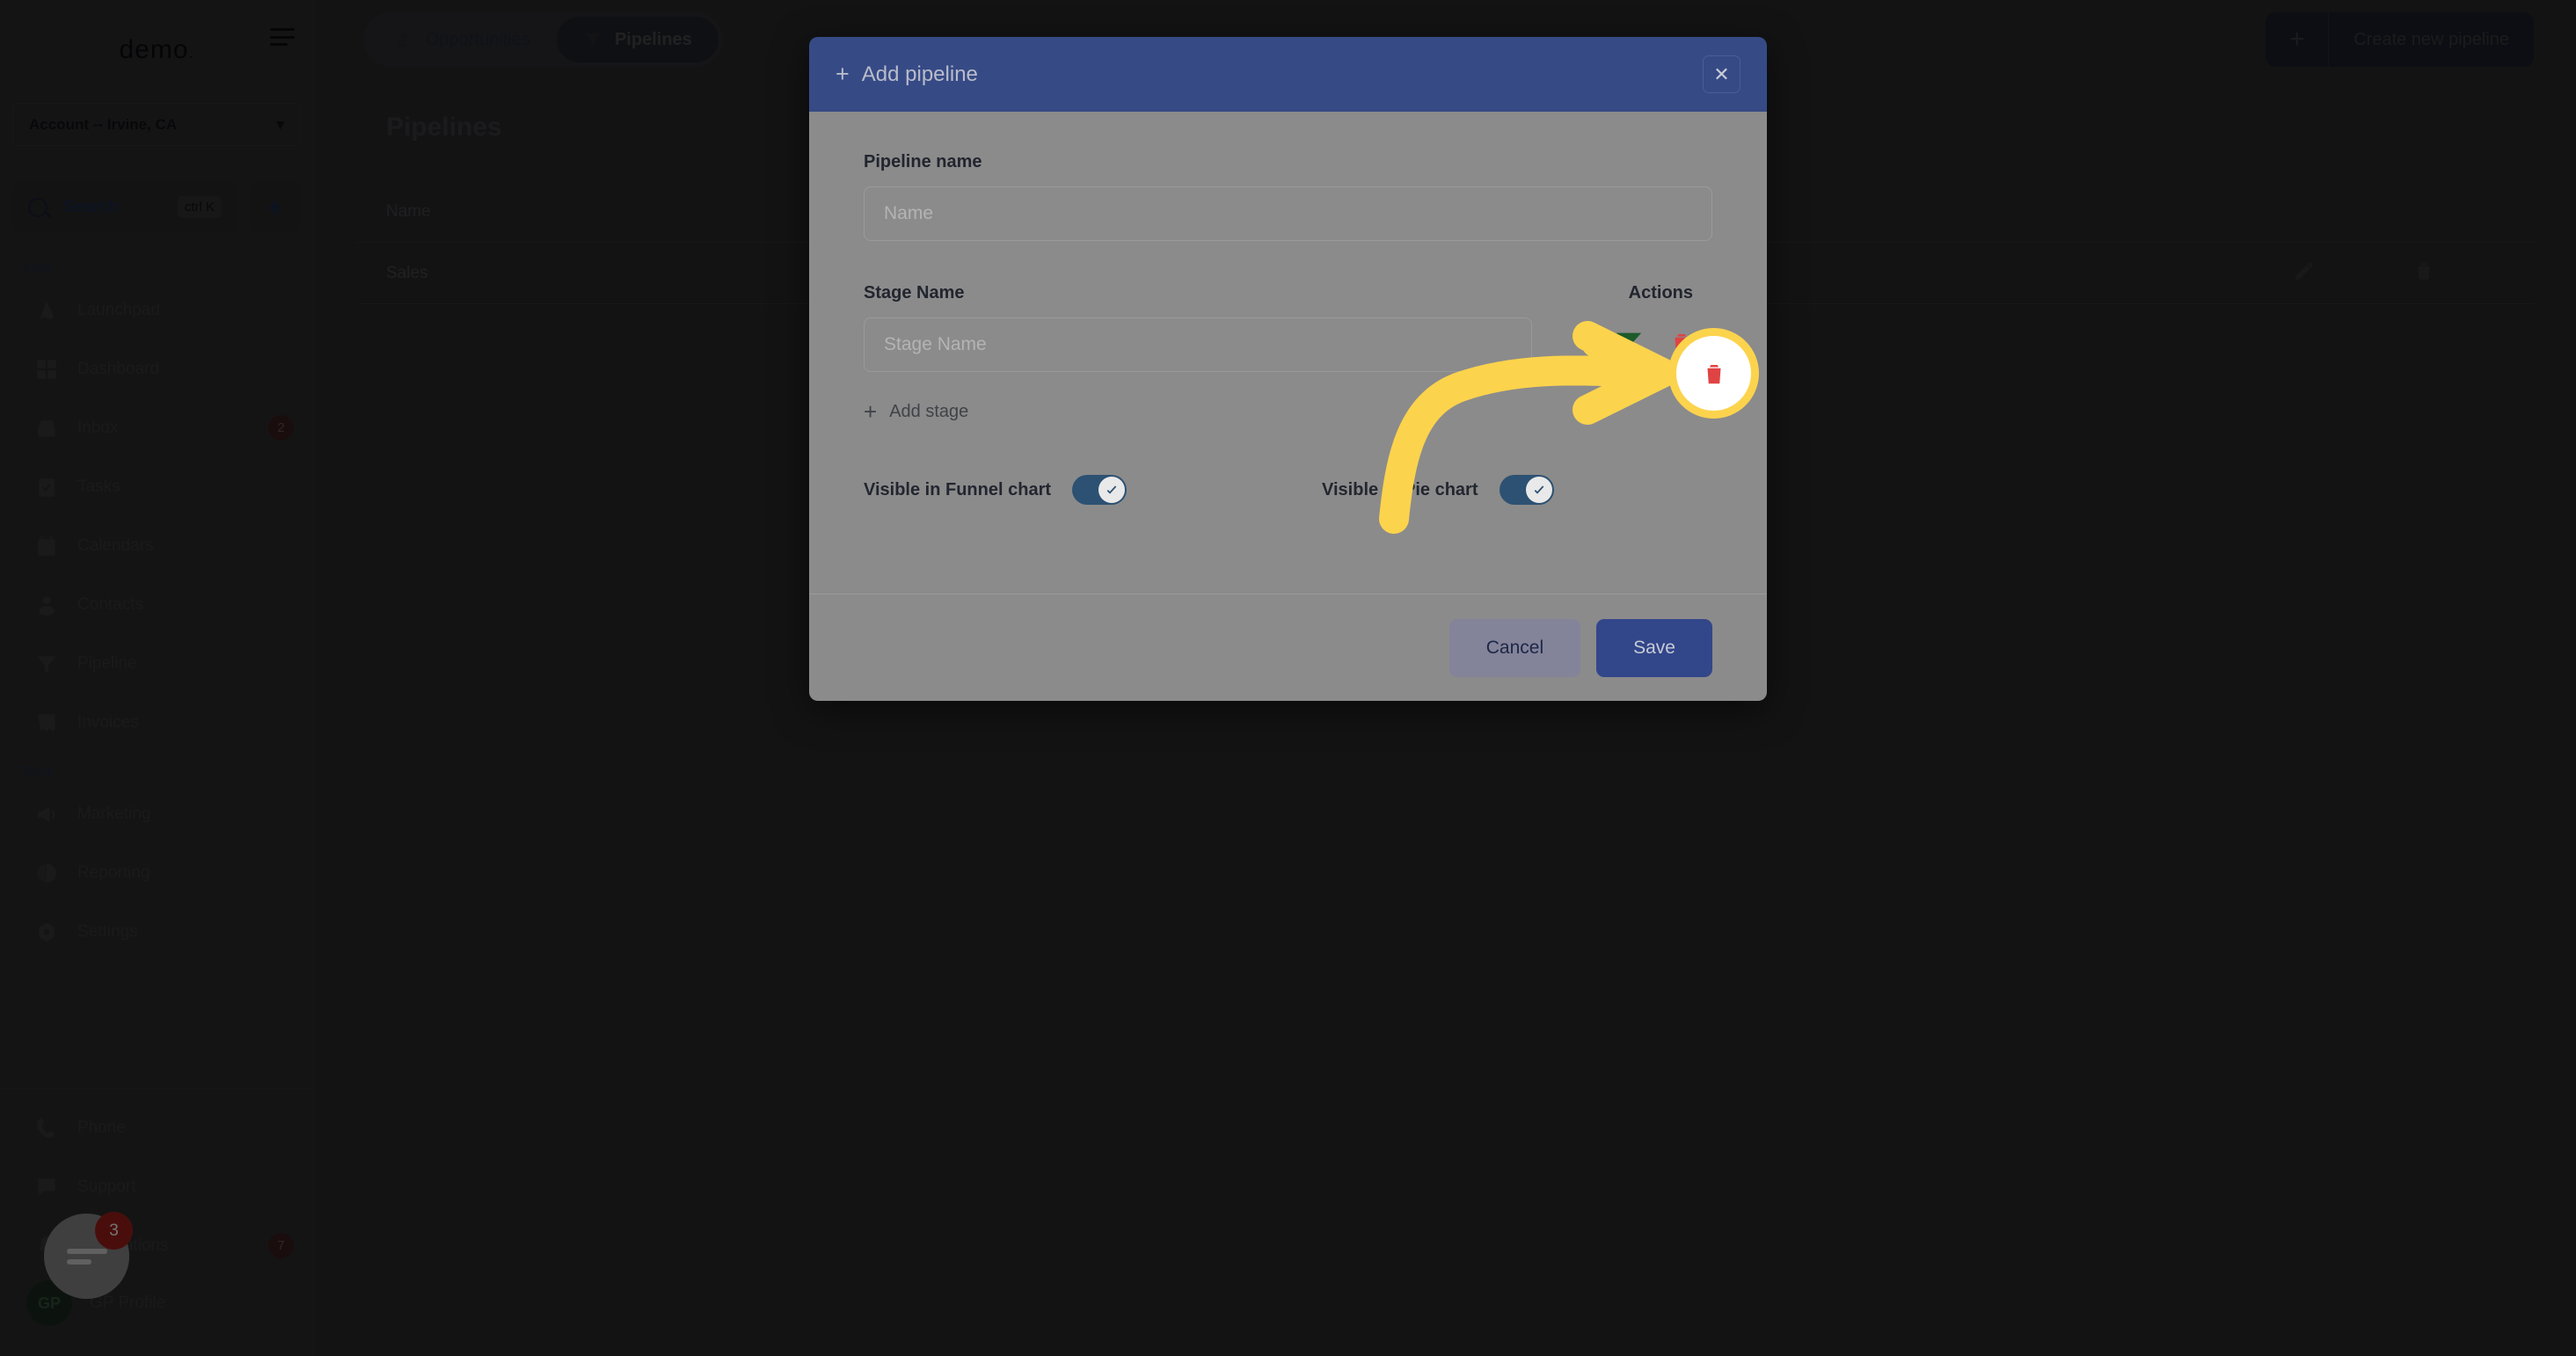 The image size is (2576, 1356). I want to click on toggle-visible-pie-chart, so click(1526, 490).